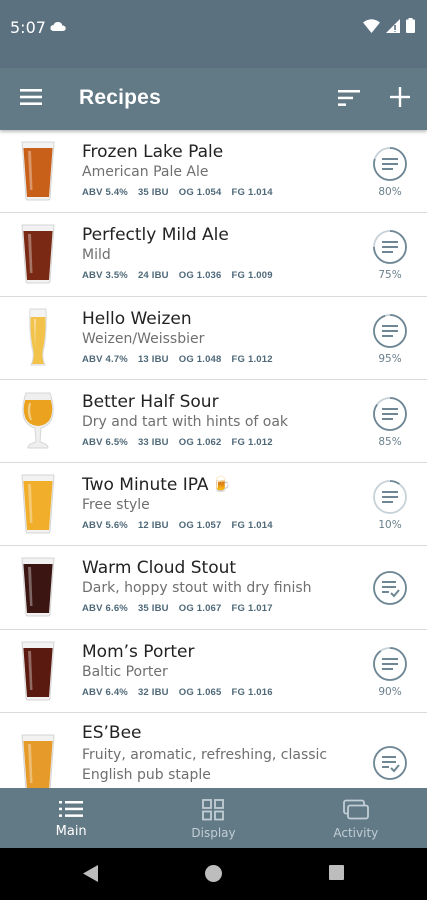 This screenshot has width=427, height=900. Describe the element at coordinates (200, 609) in the screenshot. I see `stat-og: OG 1.067` at that location.